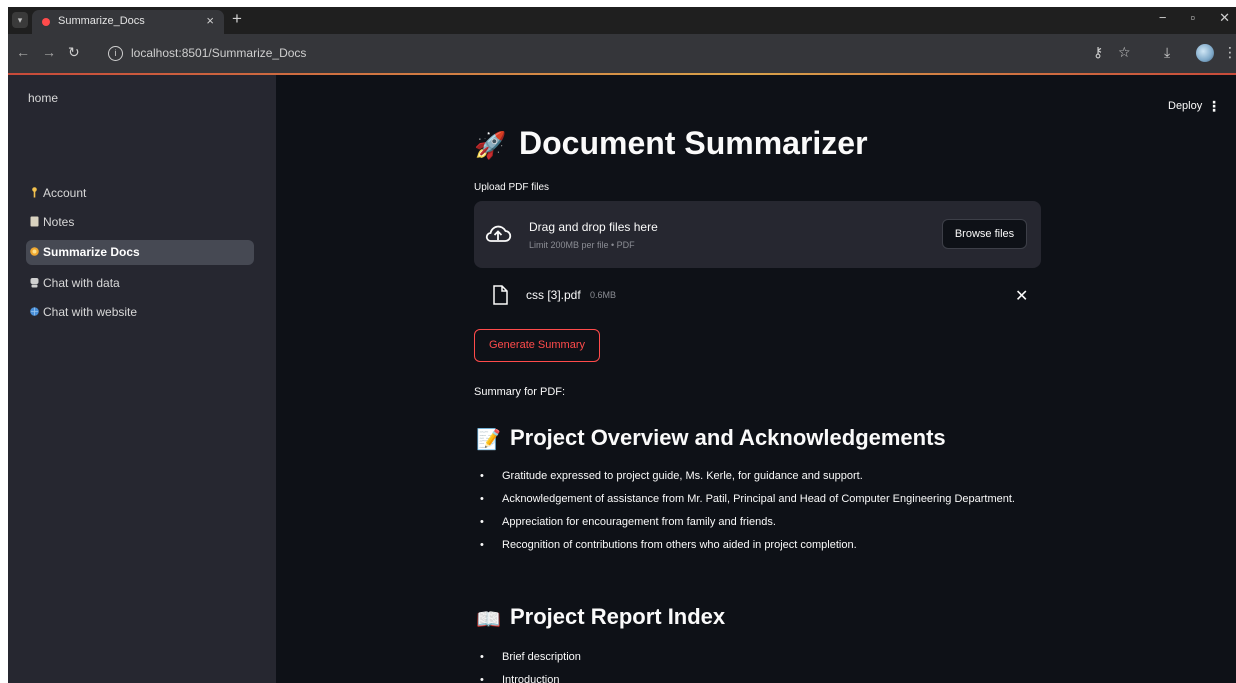  What do you see at coordinates (1163, 18) in the screenshot?
I see `minimize-icon: −` at bounding box center [1163, 18].